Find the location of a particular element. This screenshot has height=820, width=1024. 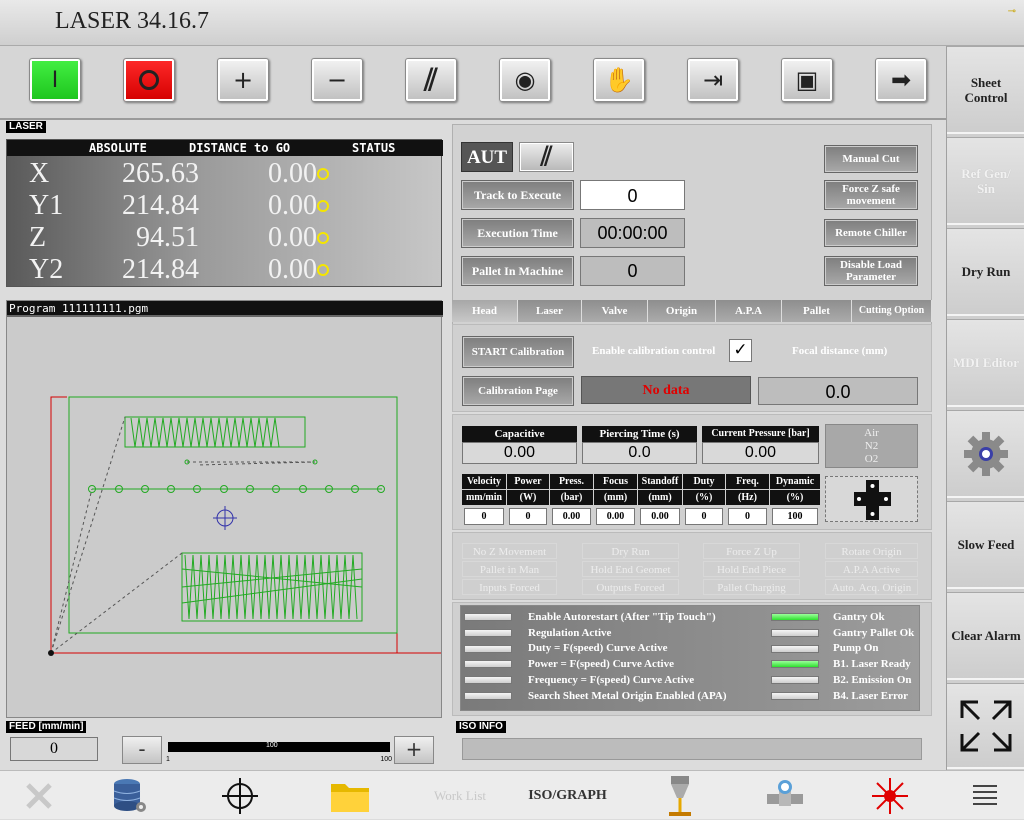

axis-row-x: X 265.63 0.00 is located at coordinates (225, 174).